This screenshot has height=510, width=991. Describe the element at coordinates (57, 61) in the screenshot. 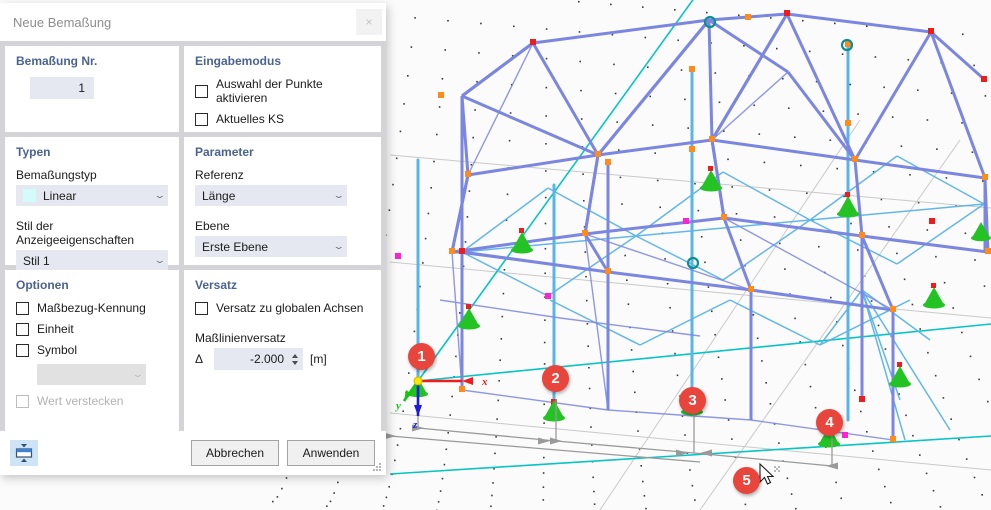

I see `group-title-dimension-number: Bemaßung Nr.` at that location.